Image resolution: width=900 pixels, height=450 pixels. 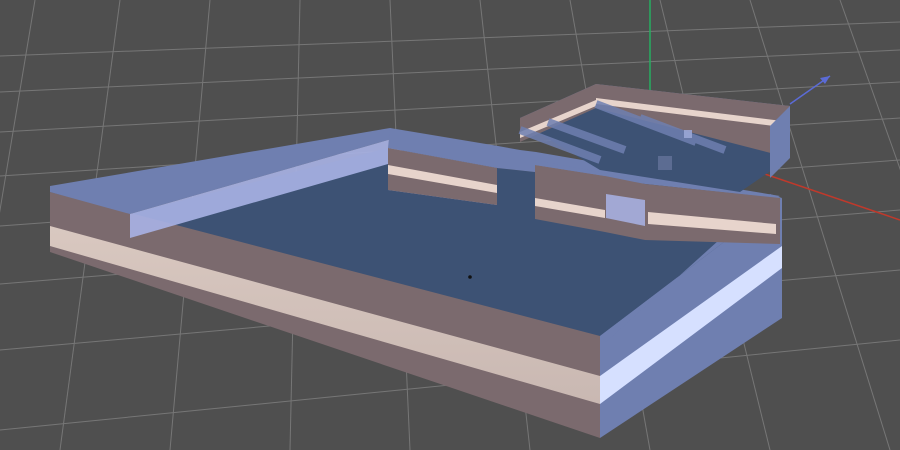 I want to click on annex-door-marker, so click(x=665, y=163).